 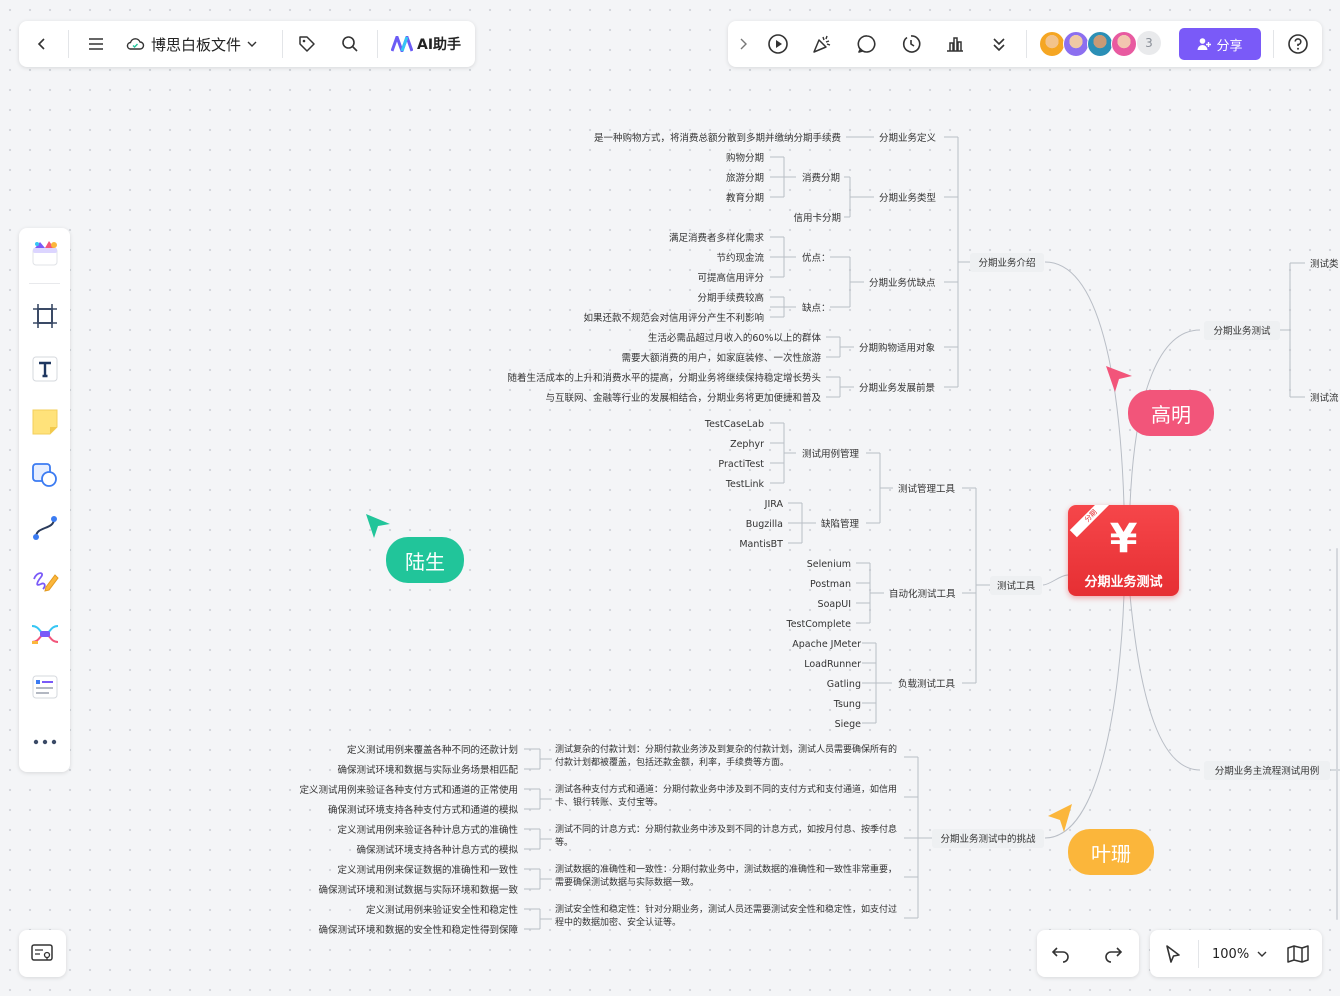 I want to click on node-travel: 旅游分期, so click(x=745, y=178).